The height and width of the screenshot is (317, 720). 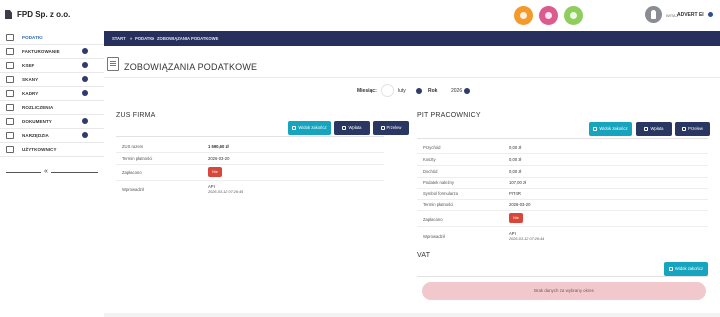 I want to click on month-toggle, so click(x=387, y=90).